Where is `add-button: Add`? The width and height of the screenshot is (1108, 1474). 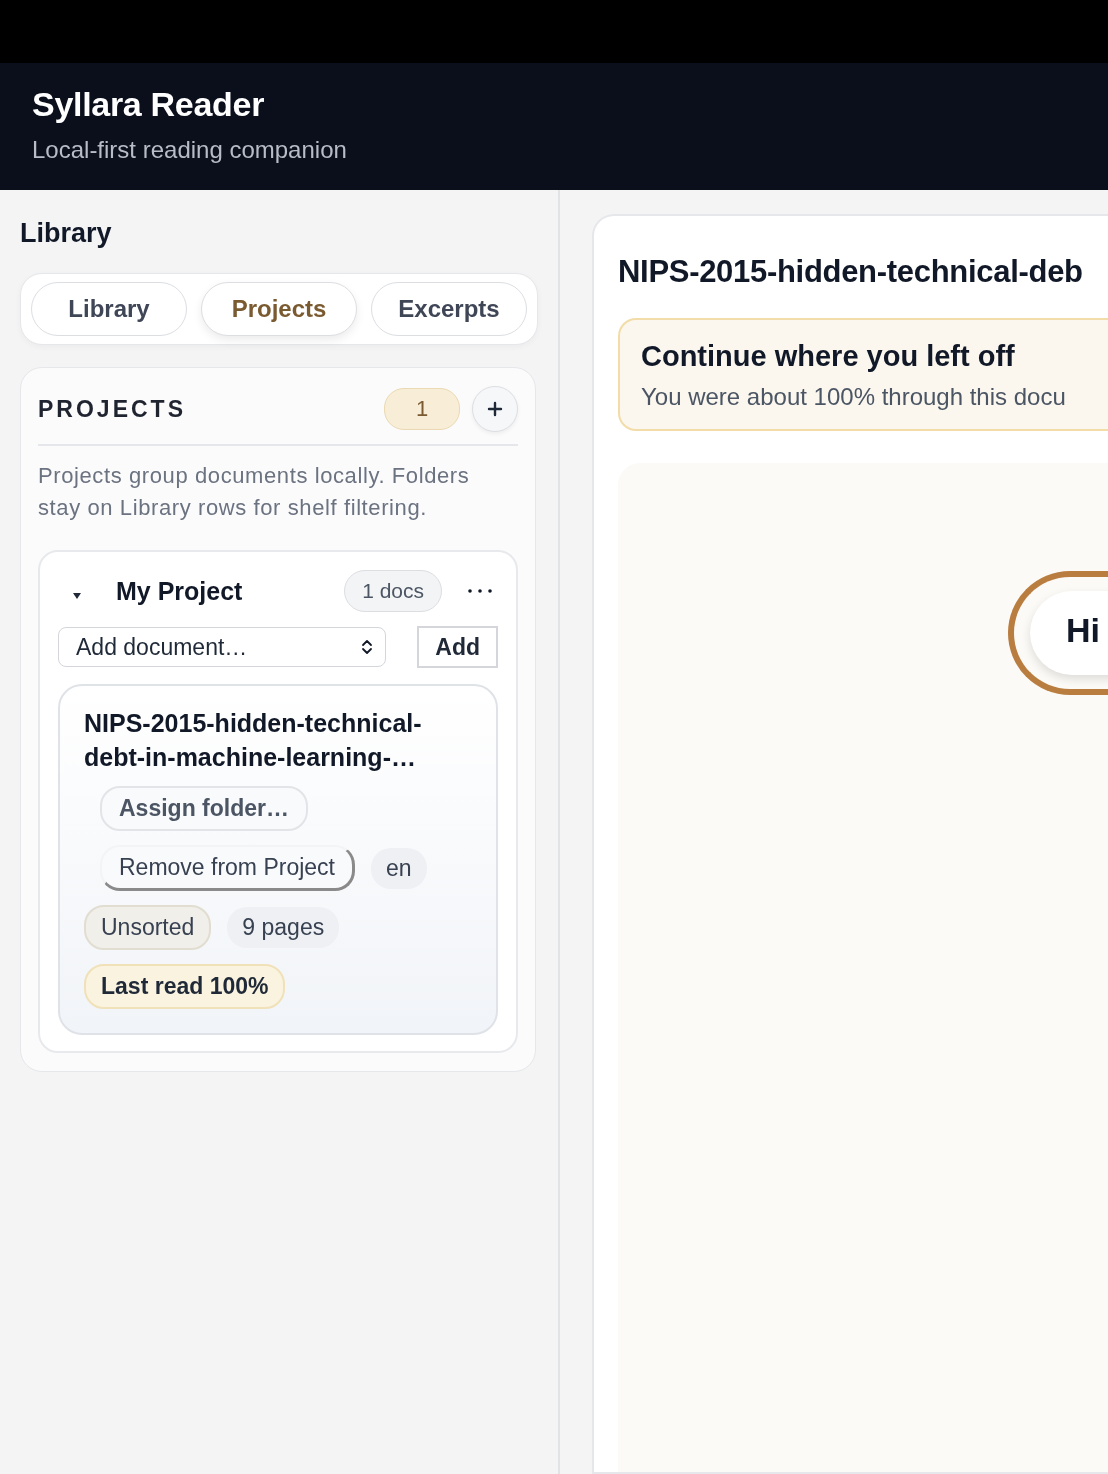 add-button: Add is located at coordinates (457, 647).